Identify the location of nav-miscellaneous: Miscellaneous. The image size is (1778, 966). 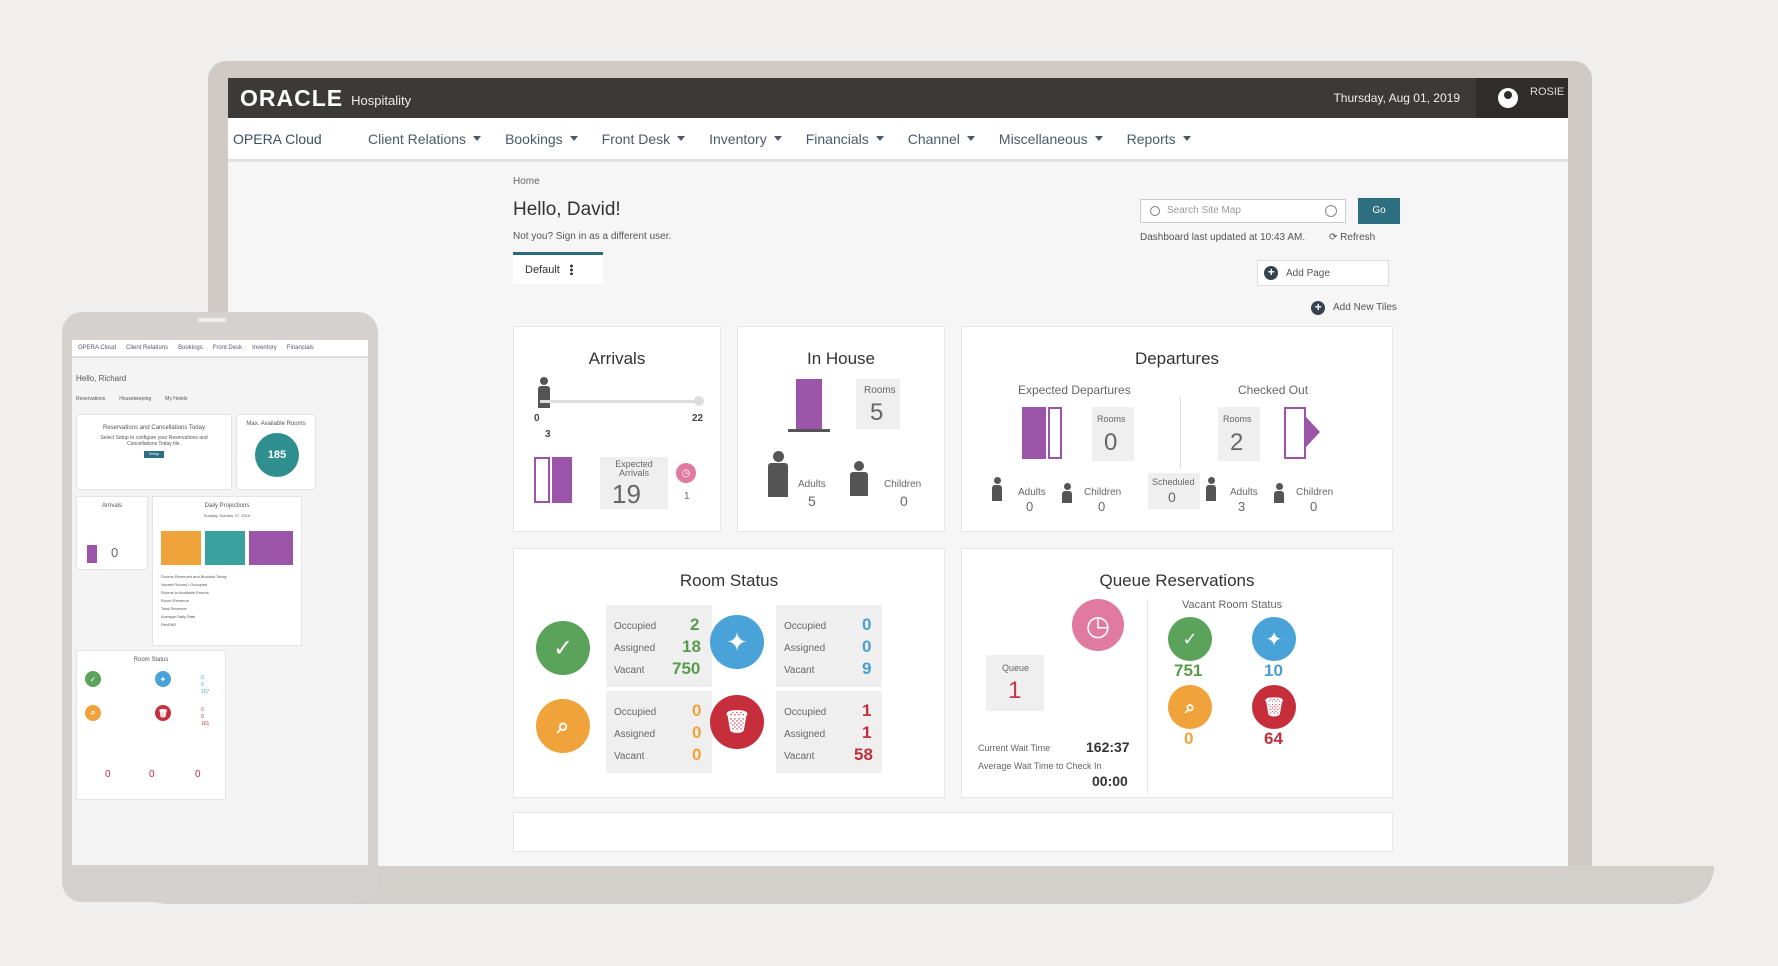
(1051, 139).